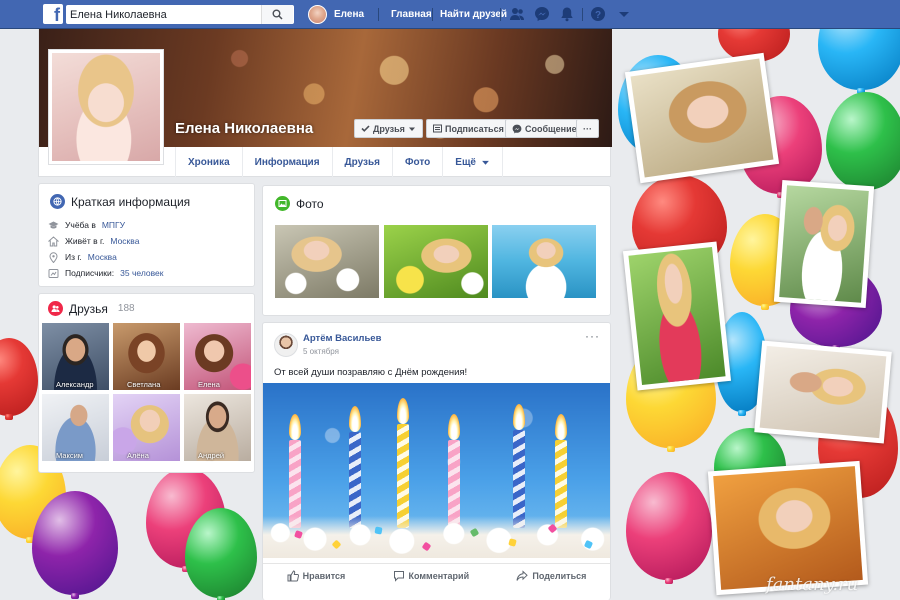 The height and width of the screenshot is (600, 900). I want to click on photos-card-header: Фото, so click(299, 203).